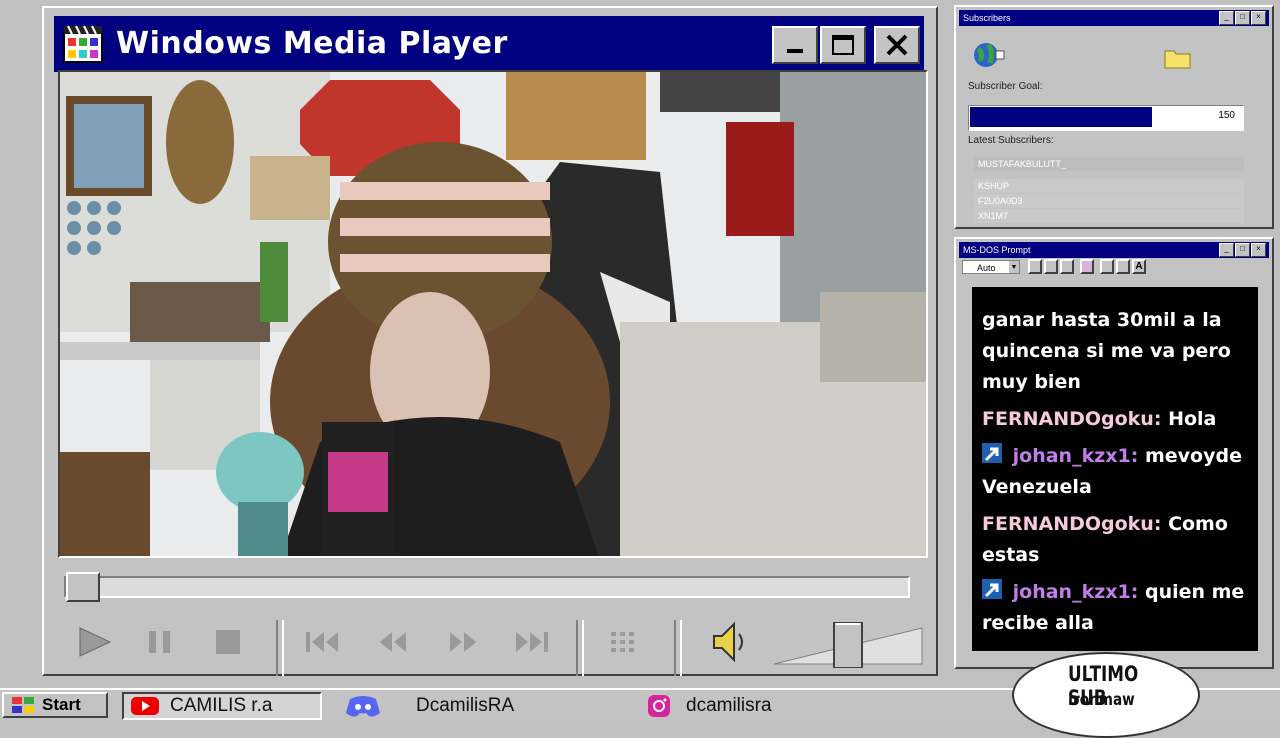  I want to click on instagram-handle: dcamilisra, so click(729, 705).